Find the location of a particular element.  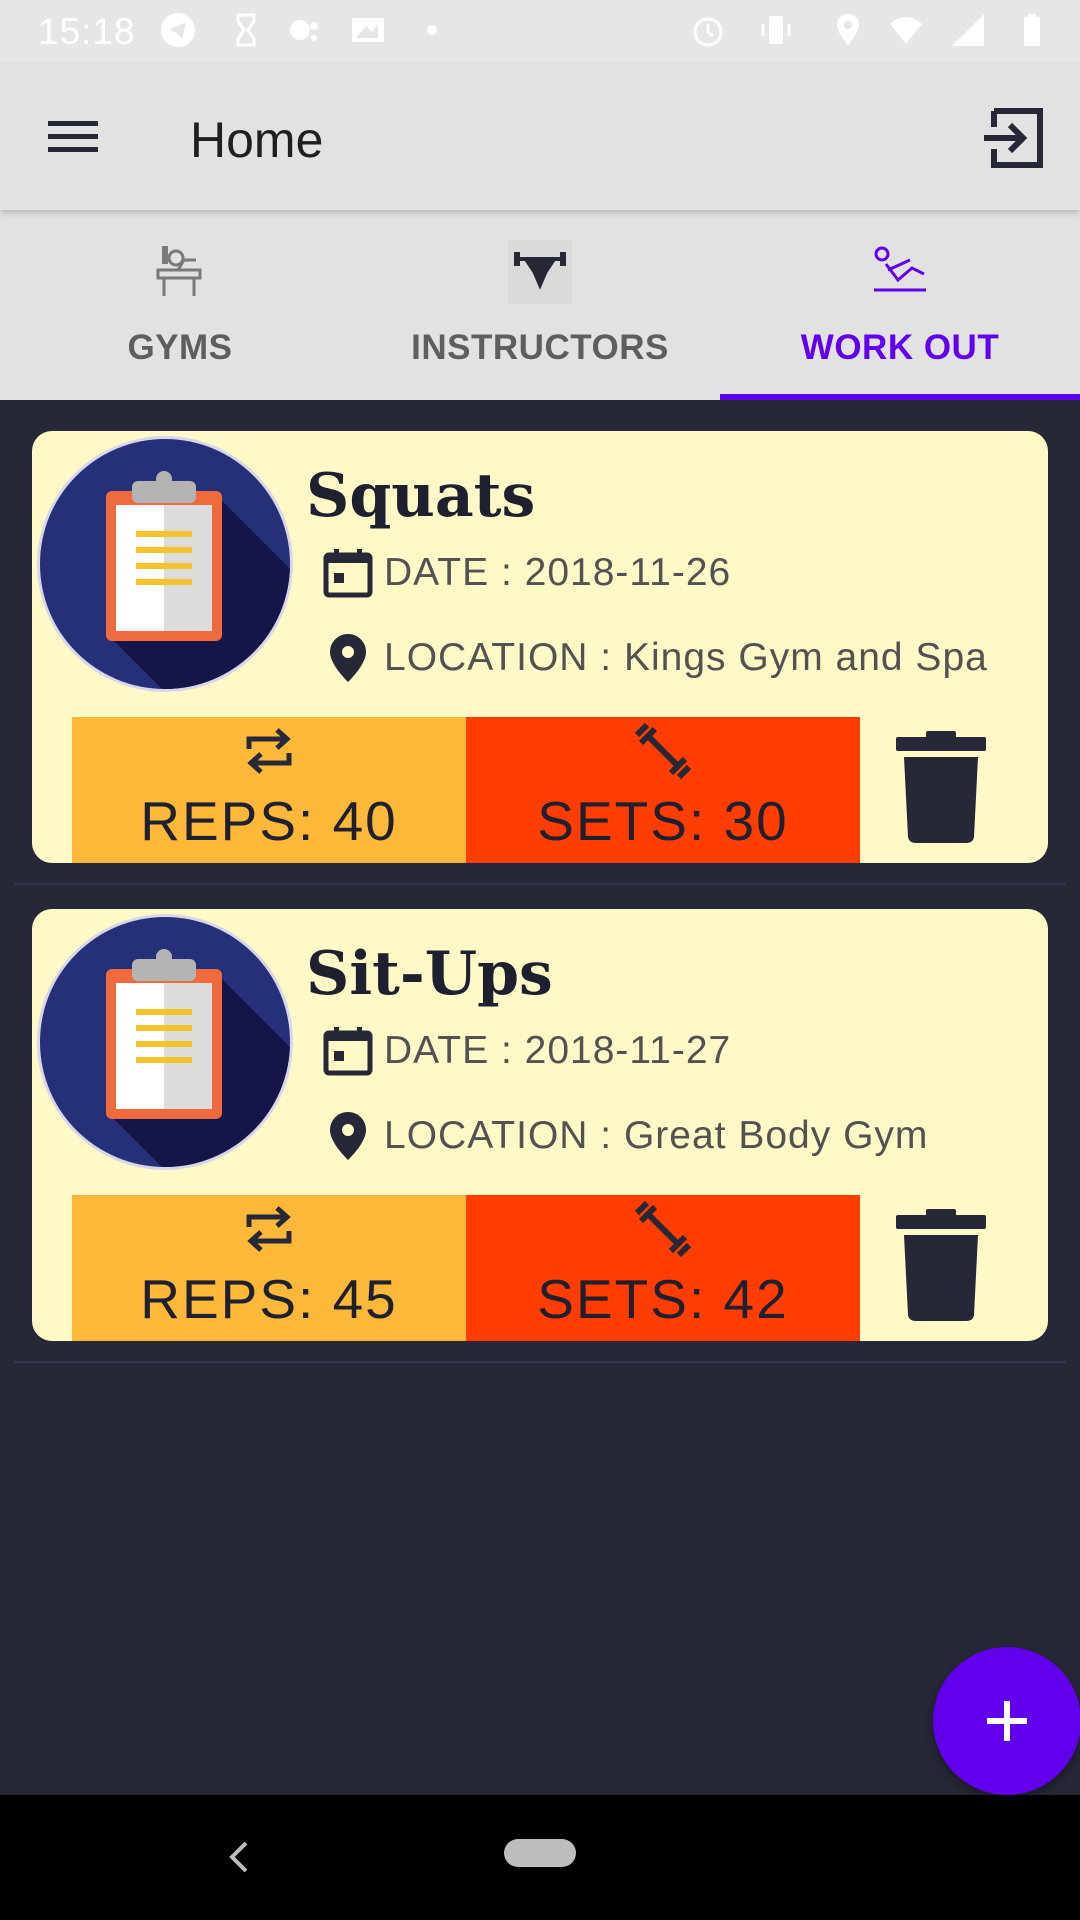

system-nav-bar is located at coordinates (540, 1857).